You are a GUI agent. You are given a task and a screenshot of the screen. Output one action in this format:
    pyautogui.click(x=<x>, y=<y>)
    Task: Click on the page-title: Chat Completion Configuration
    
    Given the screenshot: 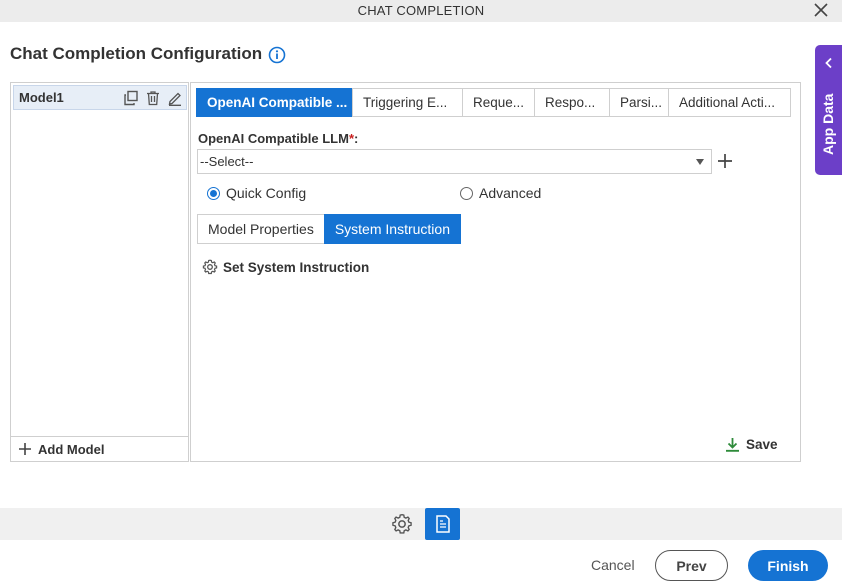 What is the action you would take?
    pyautogui.click(x=136, y=53)
    